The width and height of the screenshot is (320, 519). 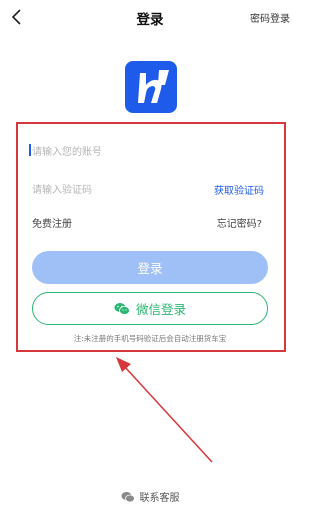 What do you see at coordinates (62, 190) in the screenshot?
I see `code-placeholder: 请输入验证码` at bounding box center [62, 190].